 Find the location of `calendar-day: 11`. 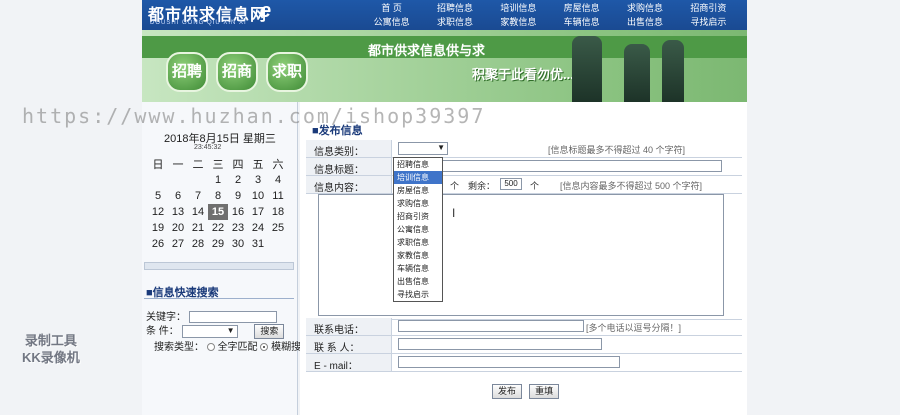

calendar-day: 11 is located at coordinates (278, 196).